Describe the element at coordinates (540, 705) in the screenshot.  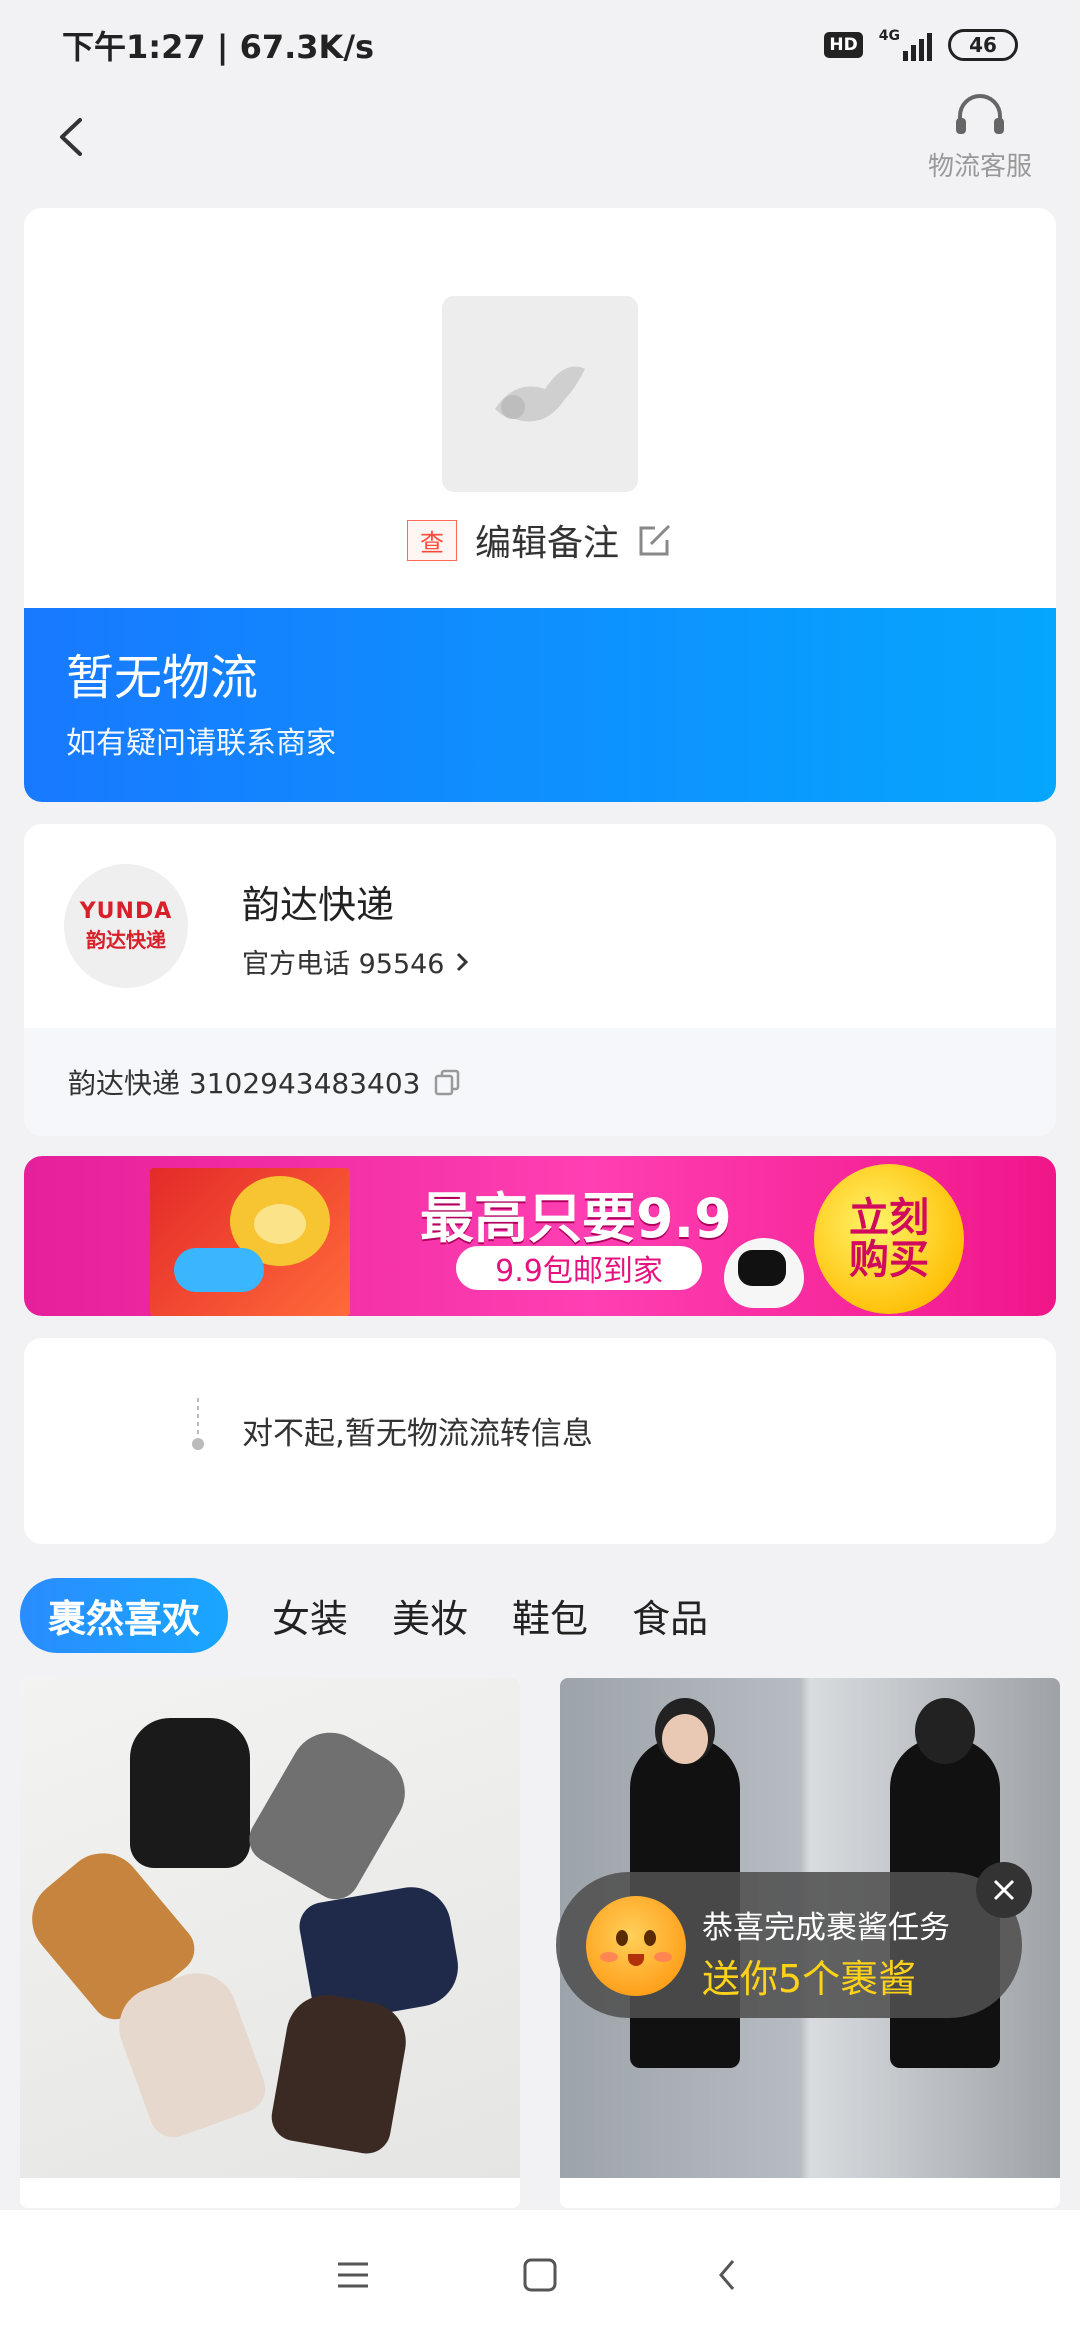
I see `logistics-status-banner: 暂无物流 如有疑问请联系商家` at that location.